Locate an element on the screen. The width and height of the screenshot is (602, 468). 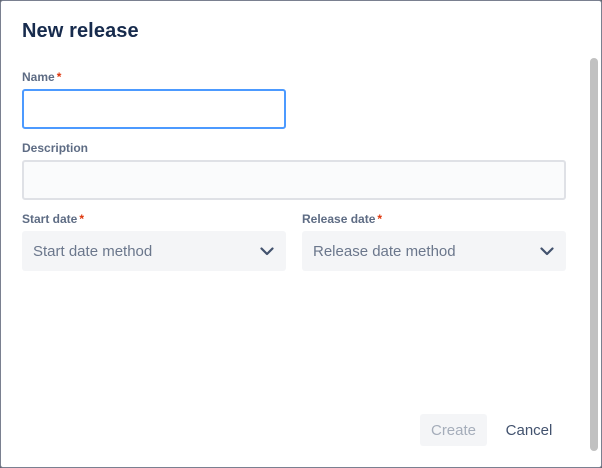
start-date-select: Start date method is located at coordinates (154, 251).